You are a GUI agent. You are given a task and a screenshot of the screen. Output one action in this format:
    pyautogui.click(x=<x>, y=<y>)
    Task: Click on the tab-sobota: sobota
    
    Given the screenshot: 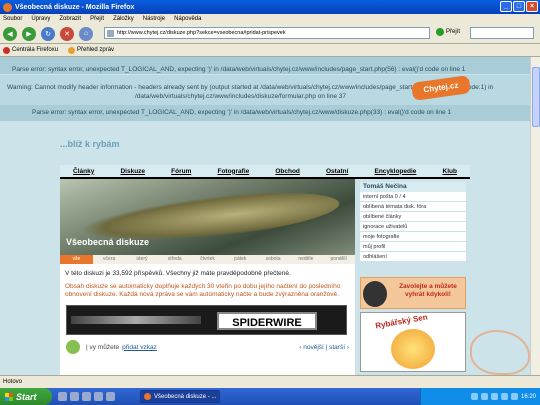 What is the action you would take?
    pyautogui.click(x=273, y=259)
    